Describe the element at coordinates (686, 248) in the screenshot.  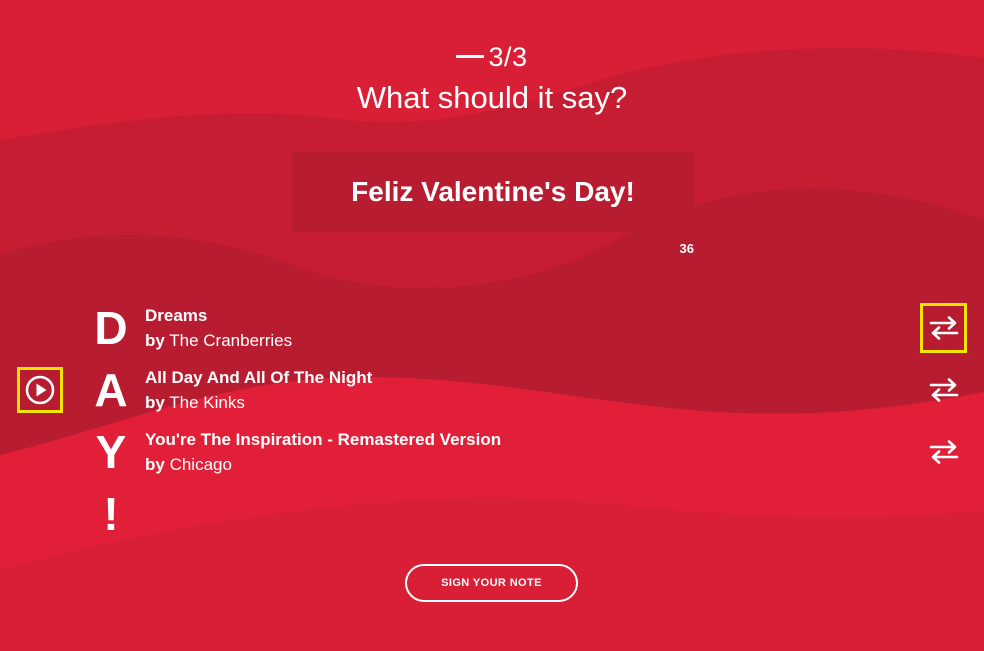
I see `character-count: 36` at that location.